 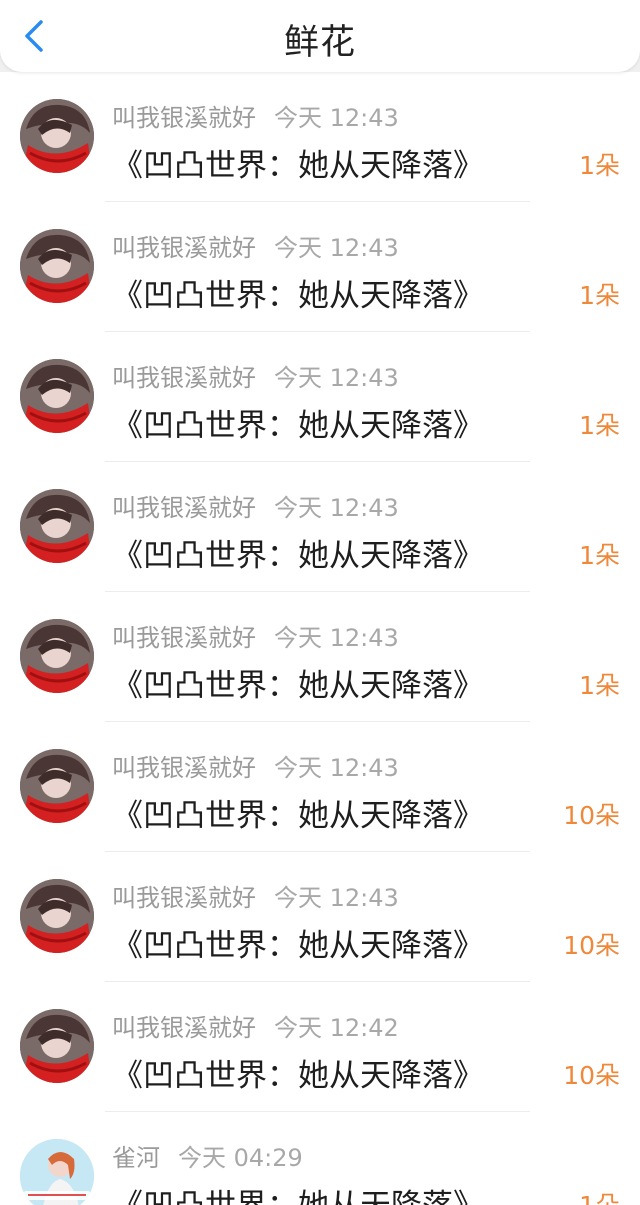 I want to click on page-title: 鲜花, so click(x=319, y=43).